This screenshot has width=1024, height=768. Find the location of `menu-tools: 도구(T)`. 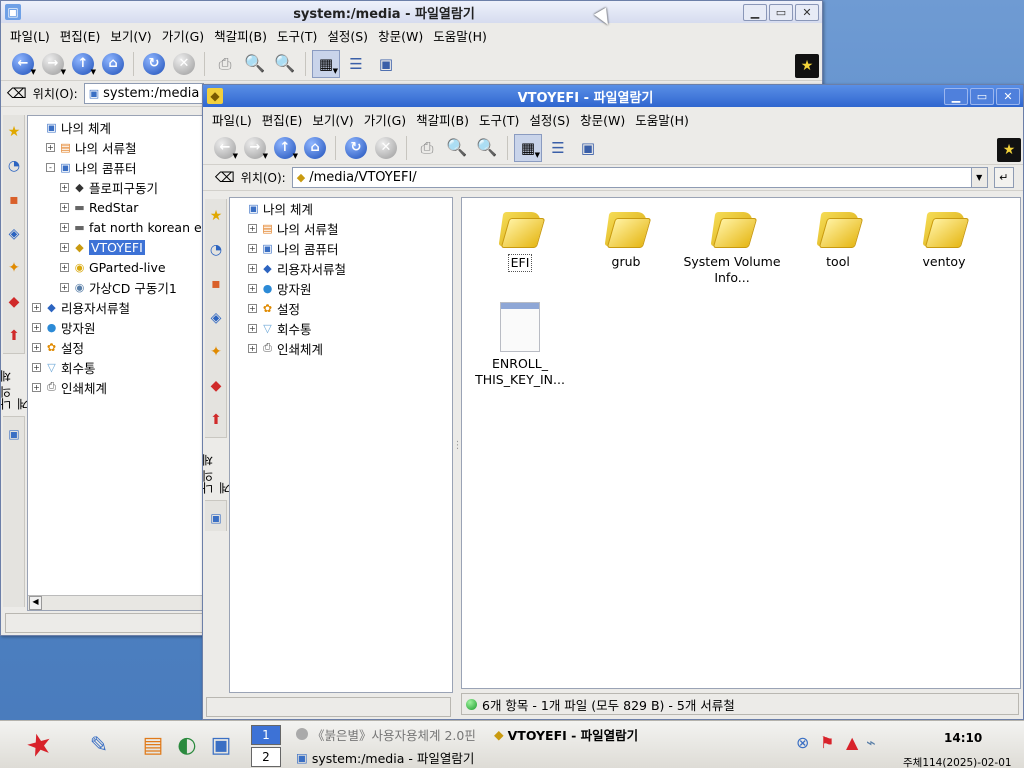

menu-tools: 도구(T) is located at coordinates (499, 119).